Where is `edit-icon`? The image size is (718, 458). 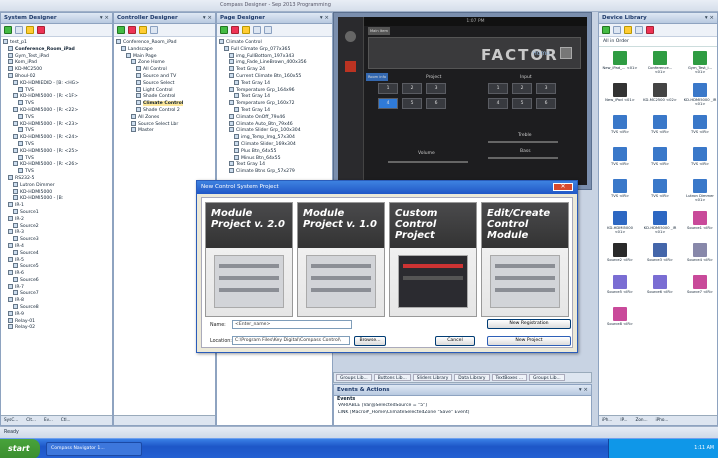
edit-icon is located at coordinates (617, 30).